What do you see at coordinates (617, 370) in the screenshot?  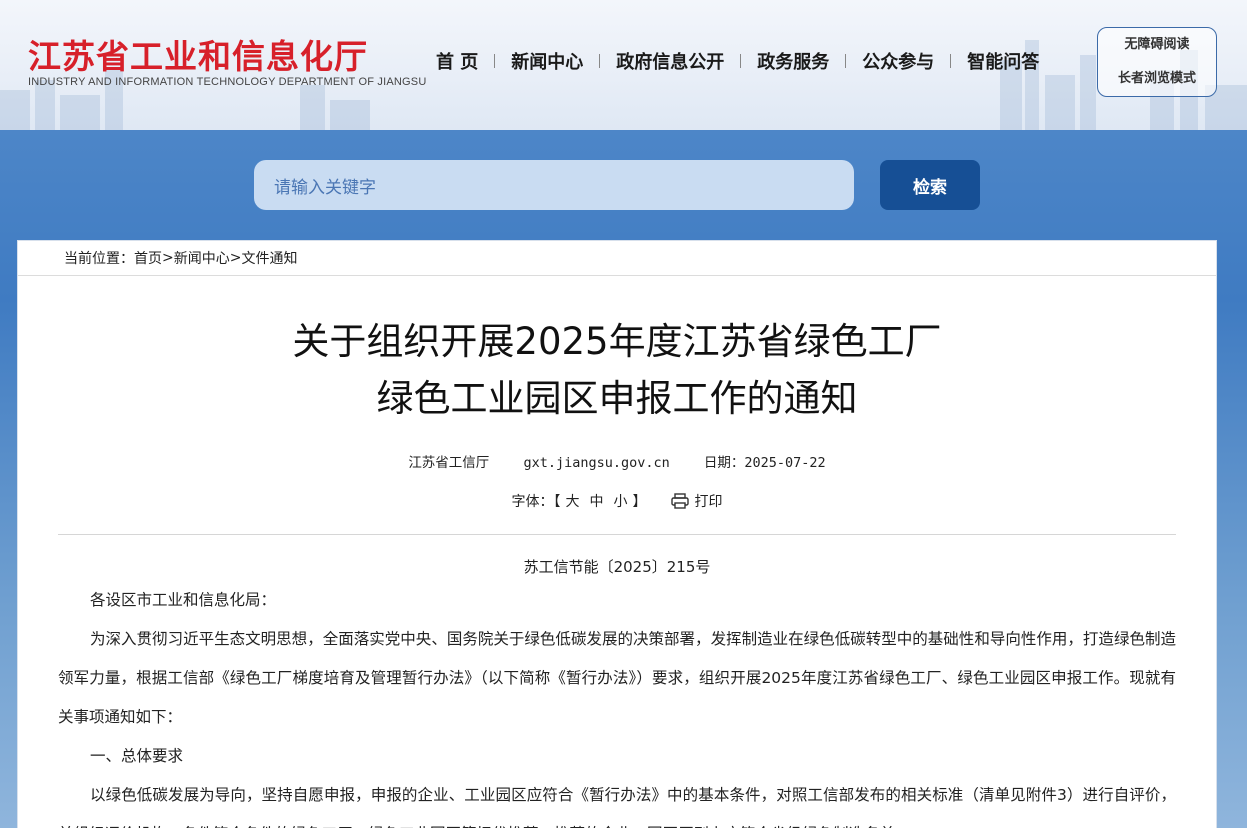 I see `article-title: 关于组织开展2025年度江苏省绿色工厂 绿色工业园区申报工作的通知` at bounding box center [617, 370].